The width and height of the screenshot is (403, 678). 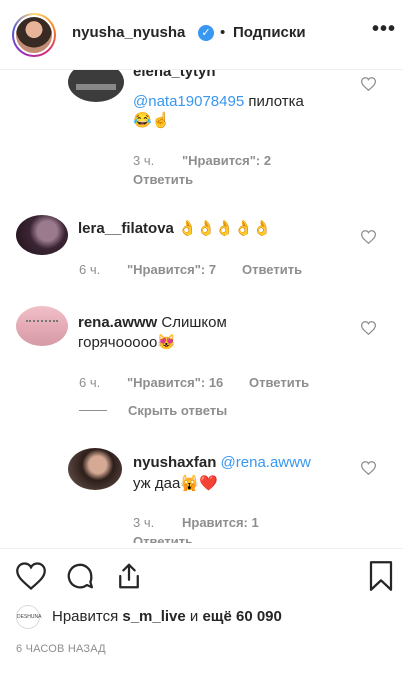 What do you see at coordinates (274, 101) in the screenshot?
I see `comment-text: пилотка` at bounding box center [274, 101].